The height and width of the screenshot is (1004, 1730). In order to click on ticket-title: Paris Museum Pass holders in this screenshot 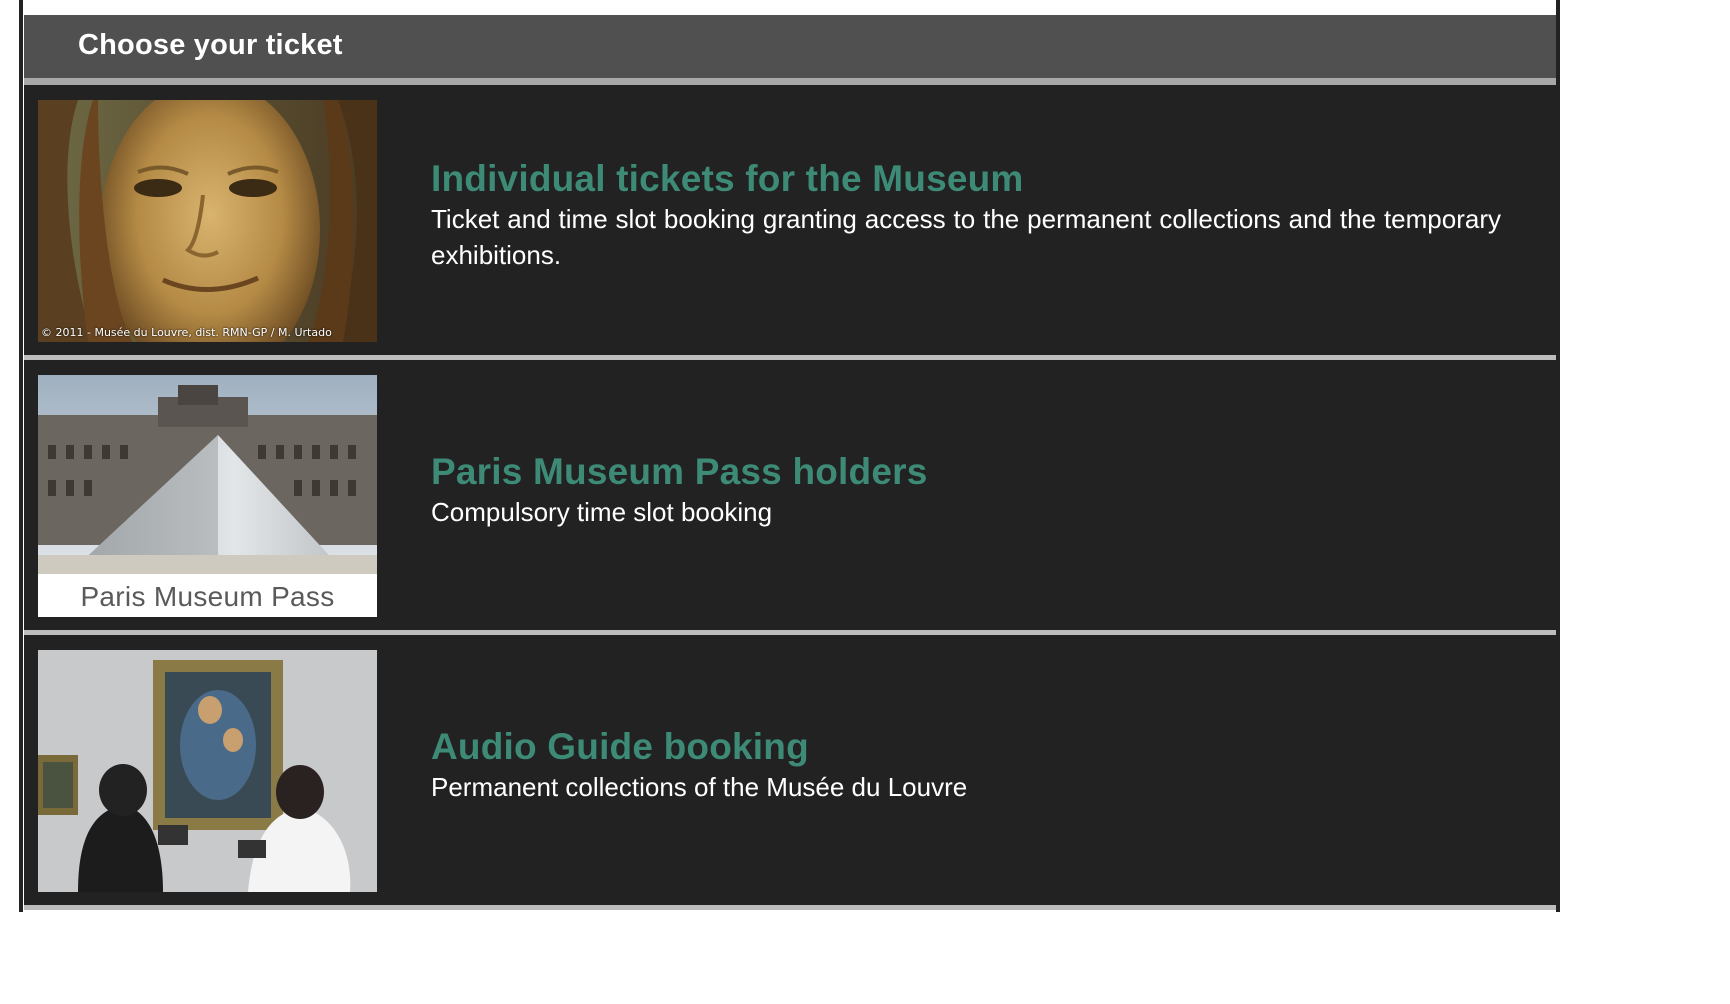, I will do `click(966, 472)`.